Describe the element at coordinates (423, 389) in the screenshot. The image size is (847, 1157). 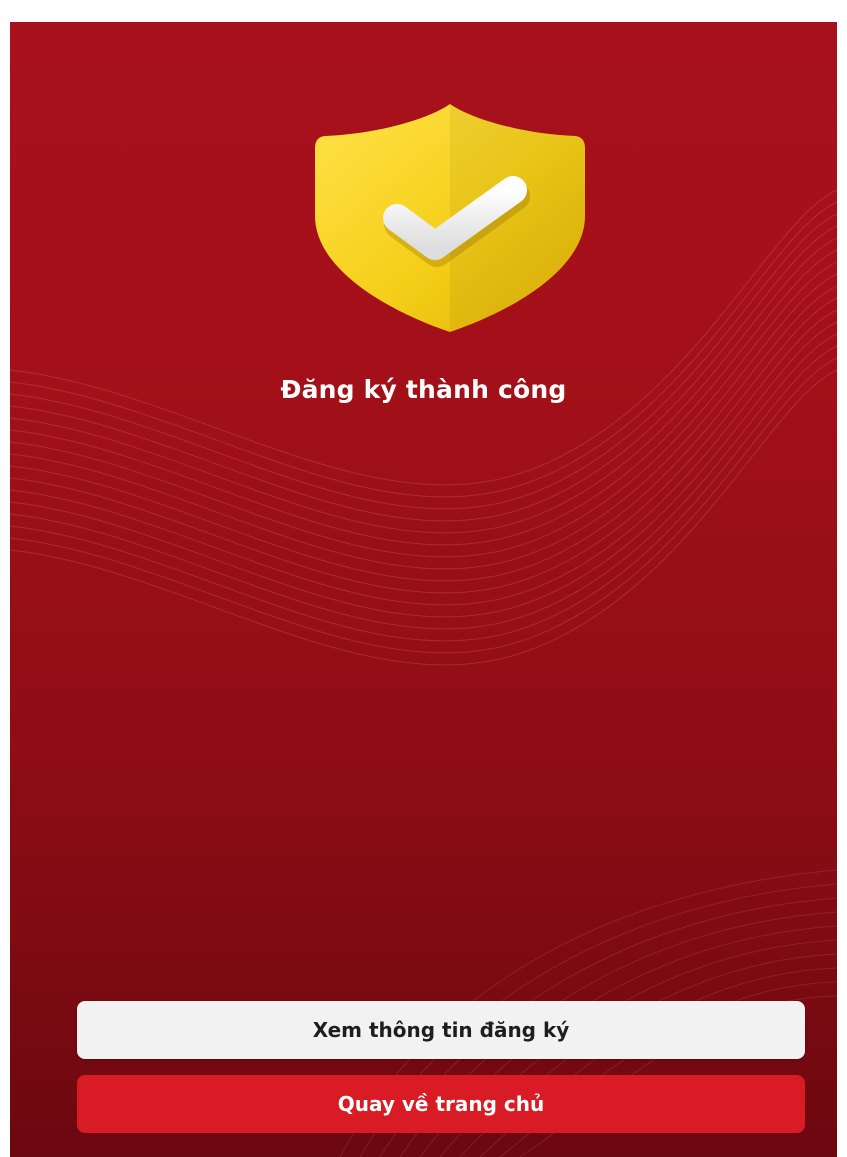
I see `success-title: Đăng ký thành công` at that location.